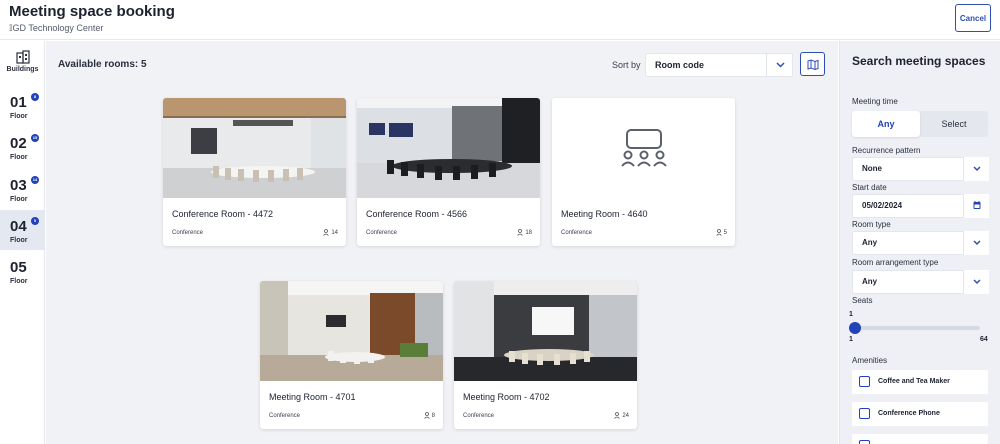  I want to click on floor-item-04: 04 5 Floor, so click(22, 230).